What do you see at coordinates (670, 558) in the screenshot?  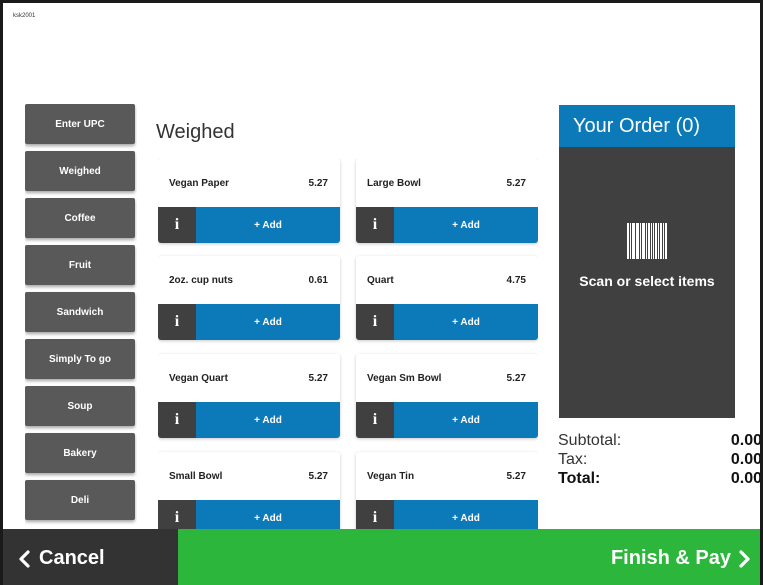 I see `finish-label: Finish & Pay` at bounding box center [670, 558].